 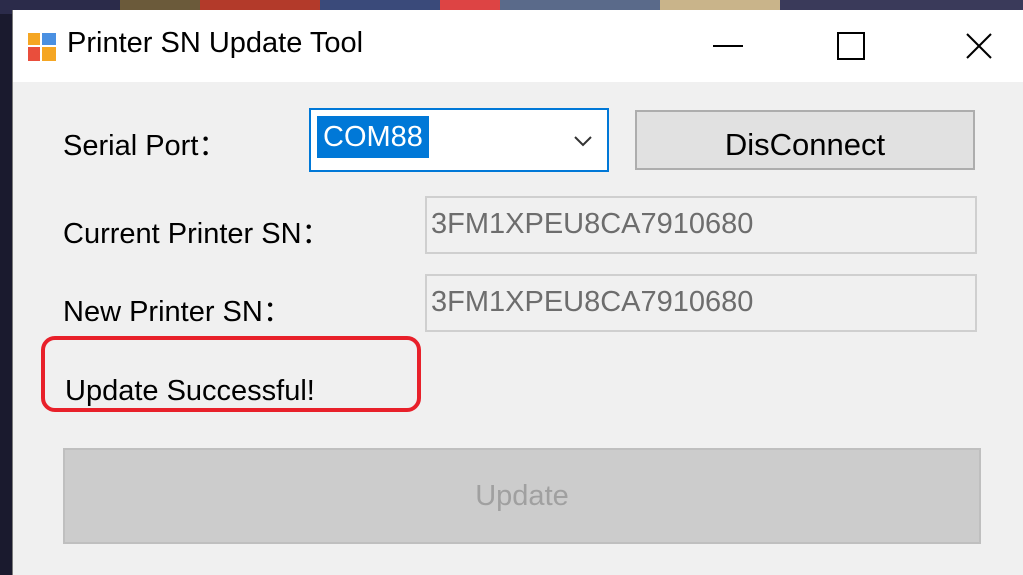 I want to click on disconnect-button: DisConnect, so click(x=805, y=140).